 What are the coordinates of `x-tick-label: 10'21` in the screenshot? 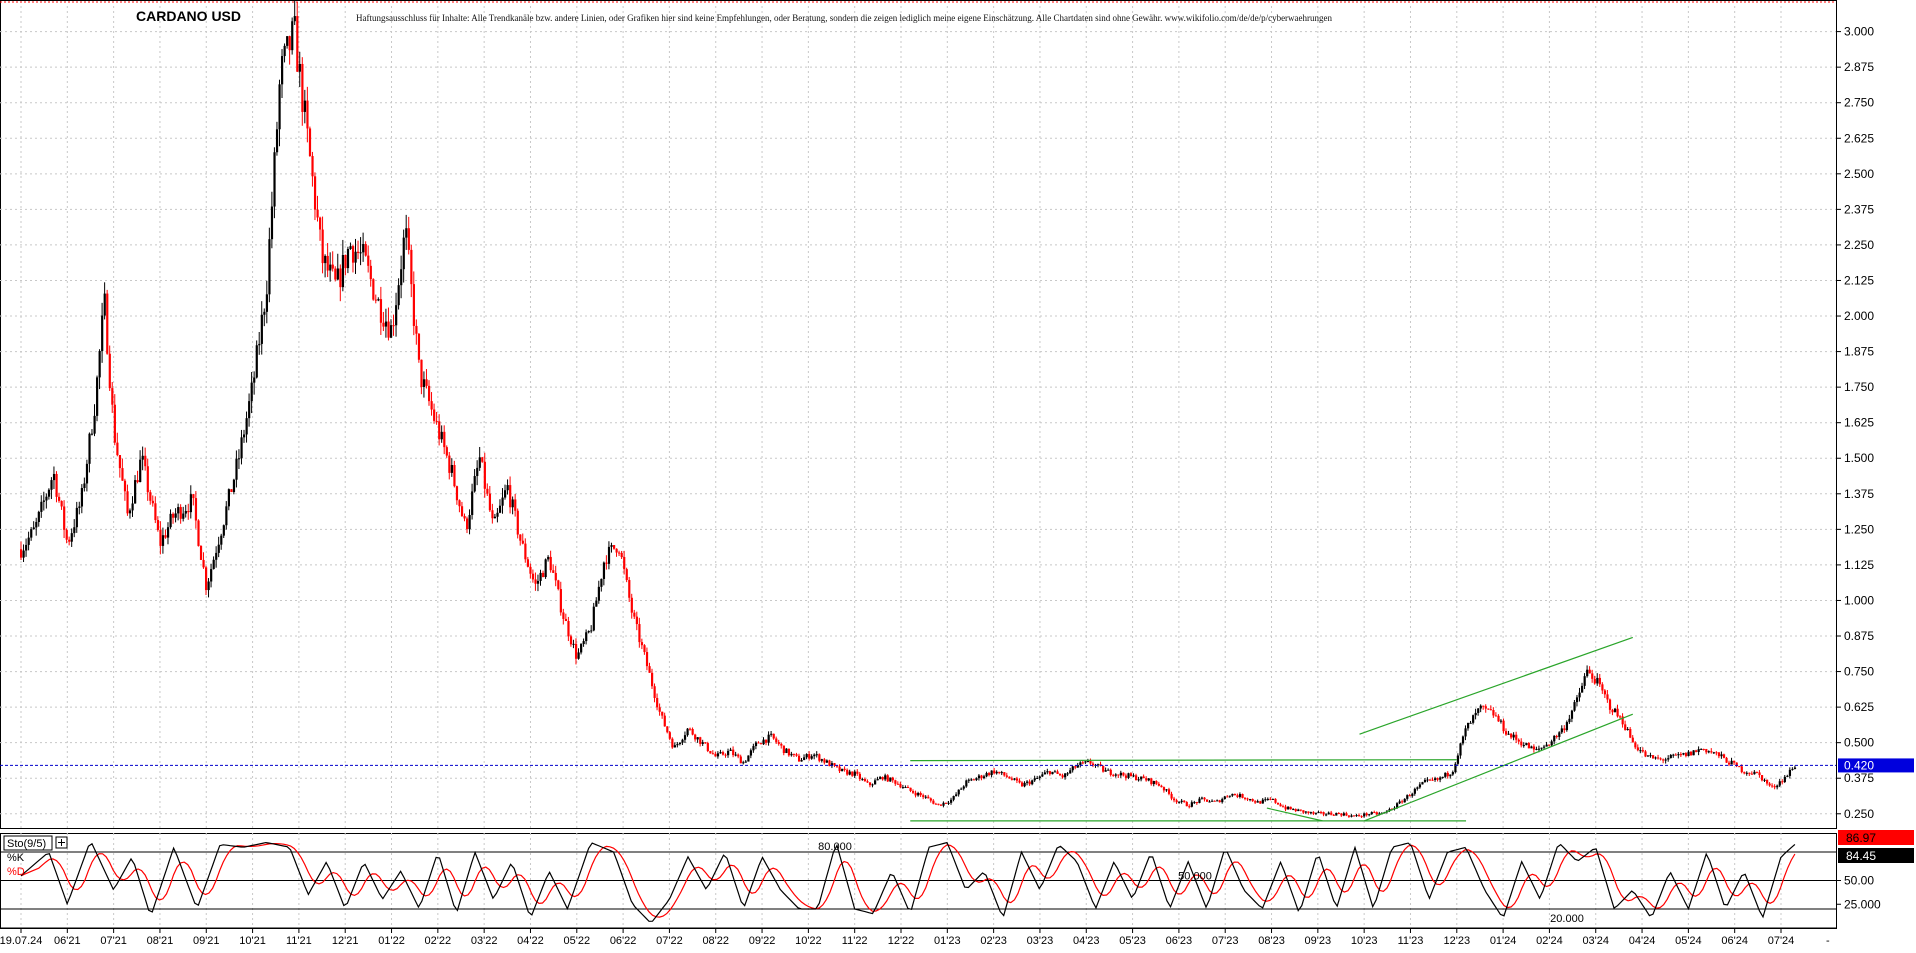 It's located at (252, 941).